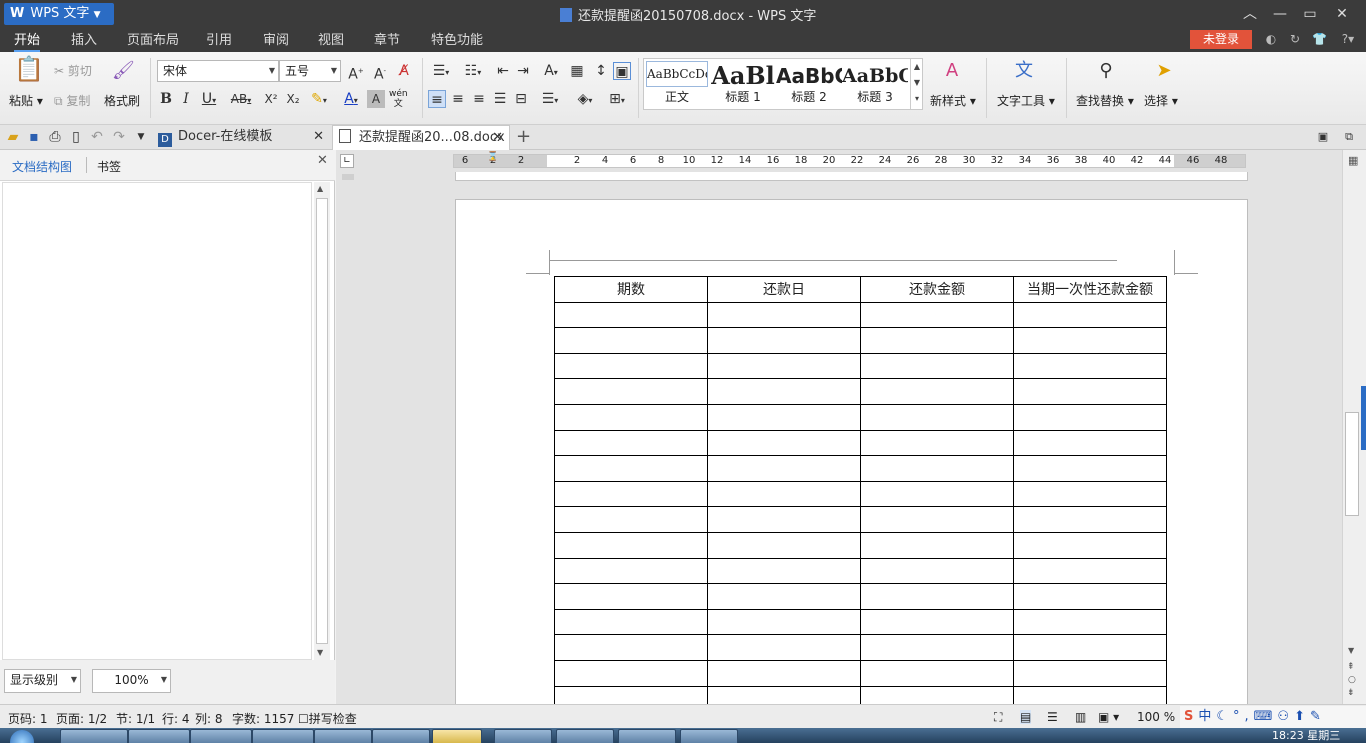 The height and width of the screenshot is (743, 1366). I want to click on cut-button: ✂ 剪切, so click(73, 70).